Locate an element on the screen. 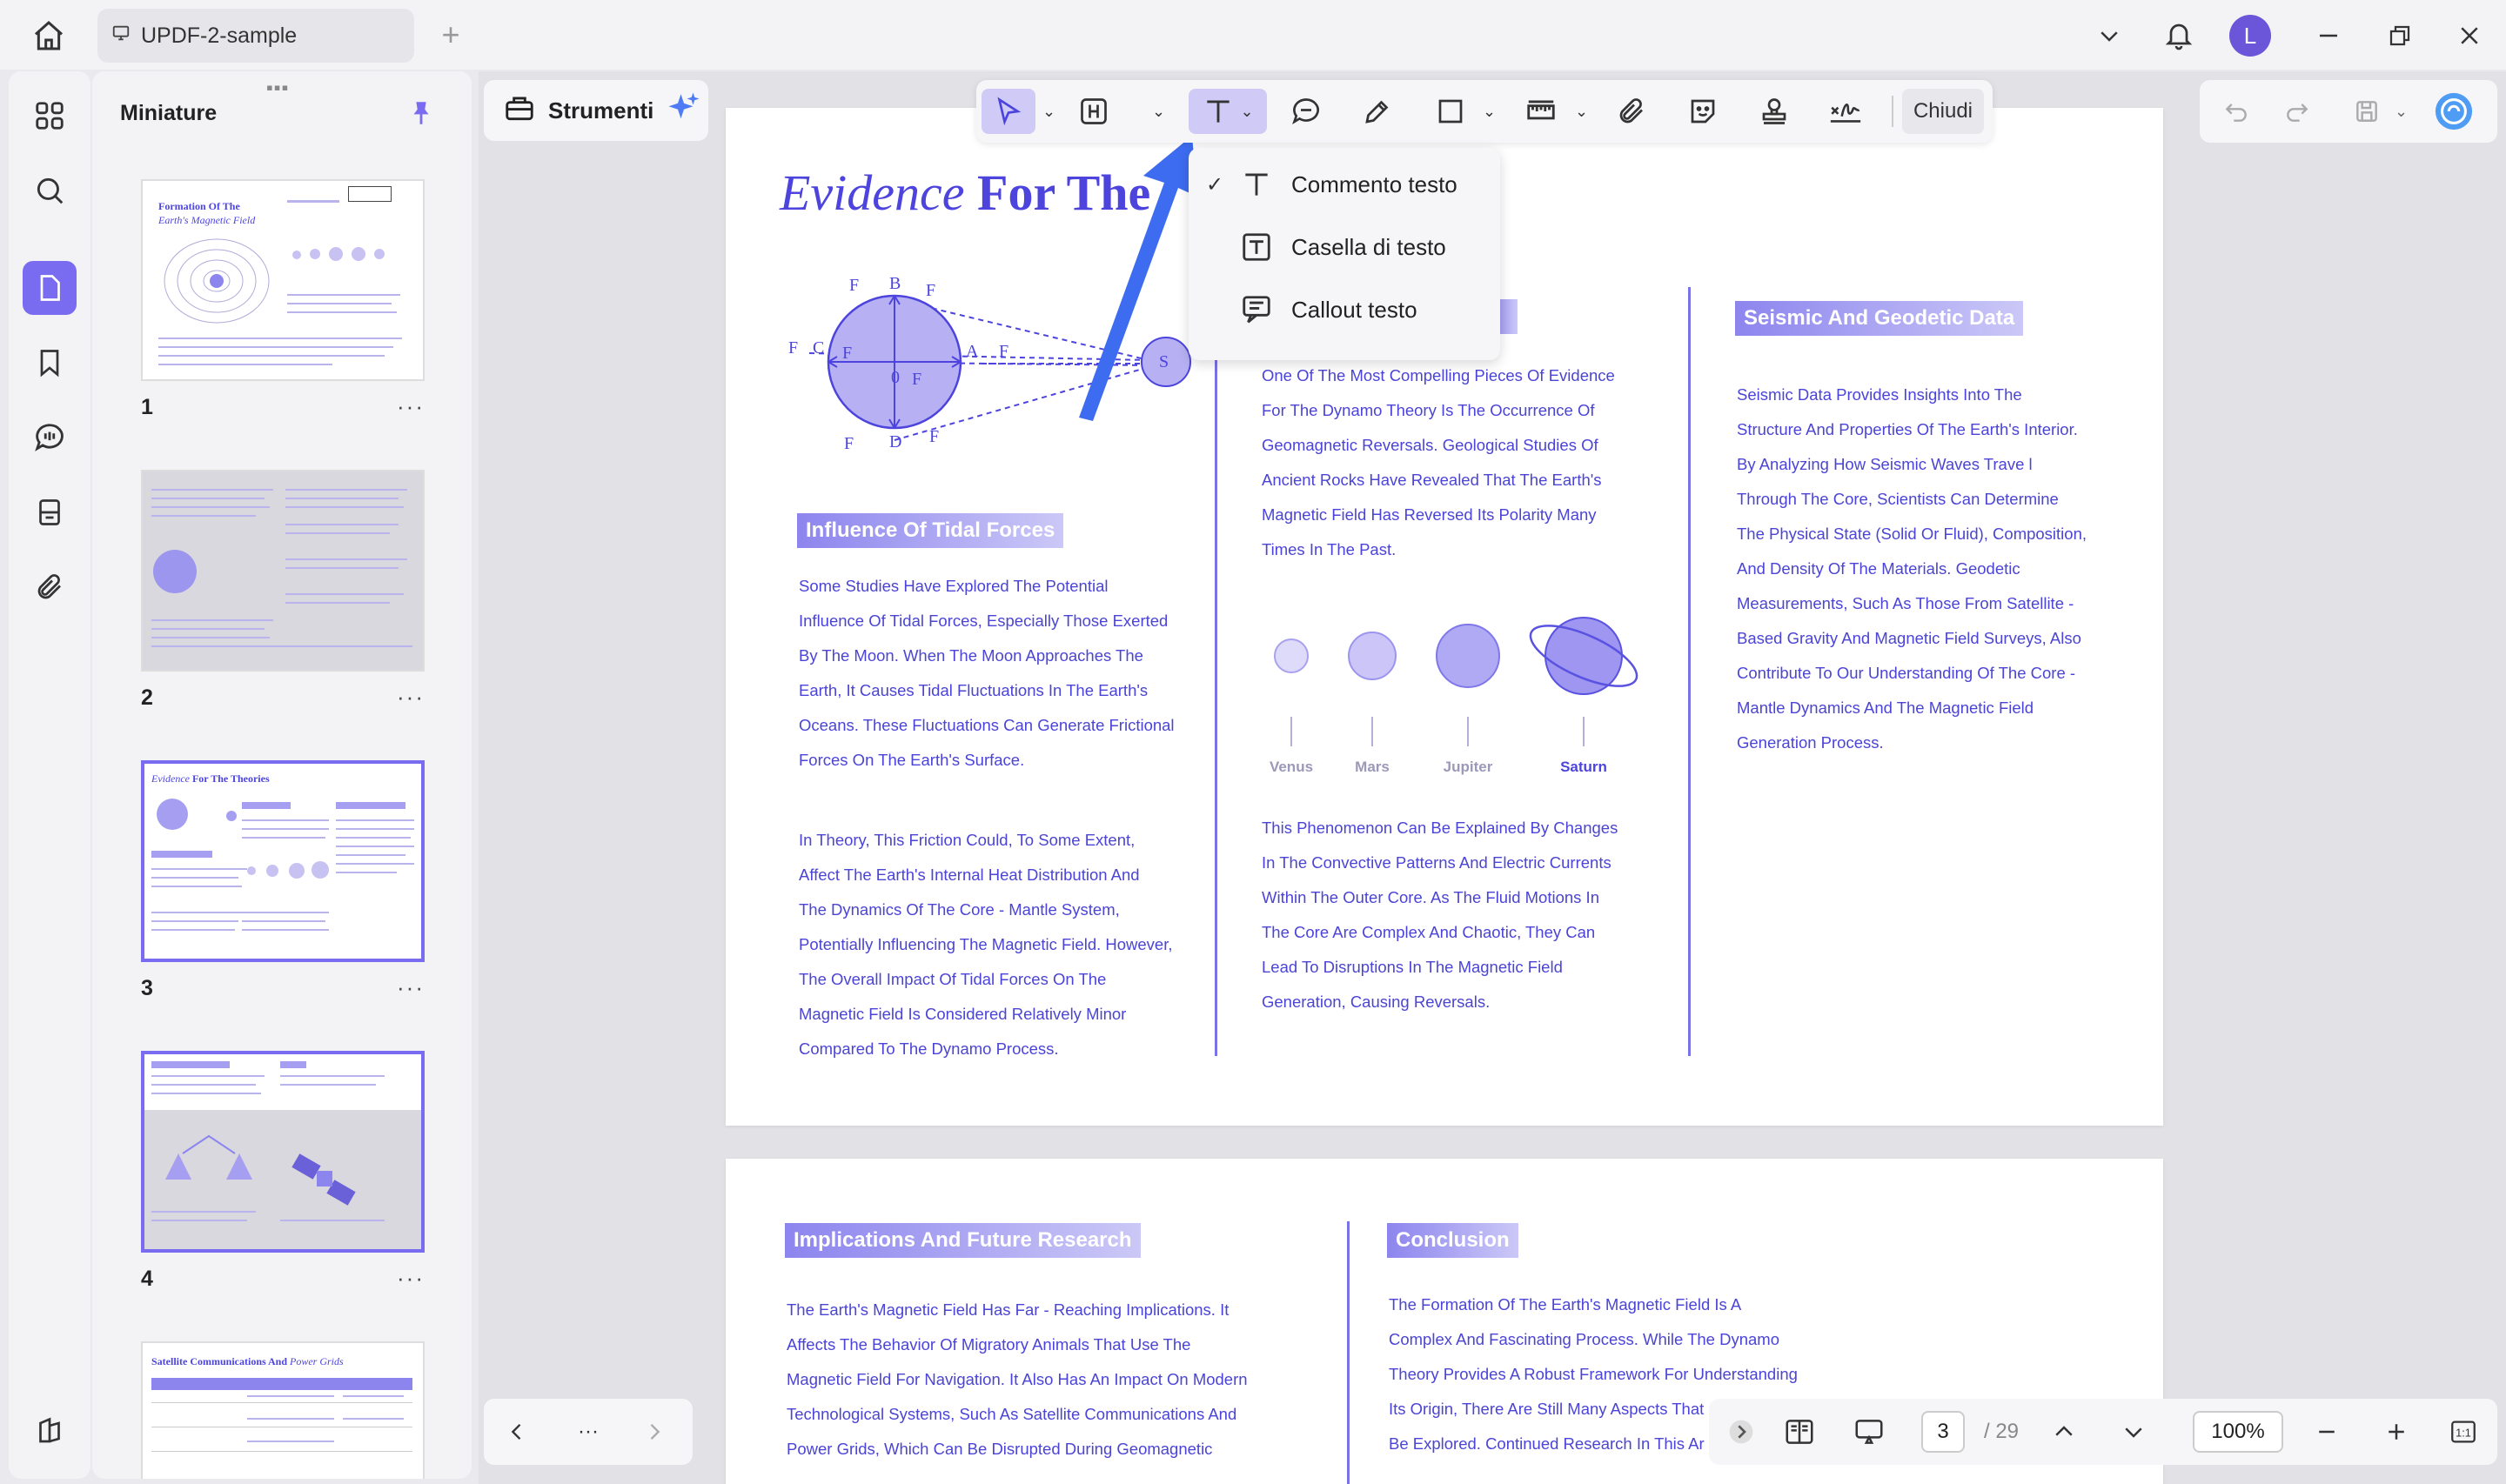  theme-icon is located at coordinates (50, 1431).